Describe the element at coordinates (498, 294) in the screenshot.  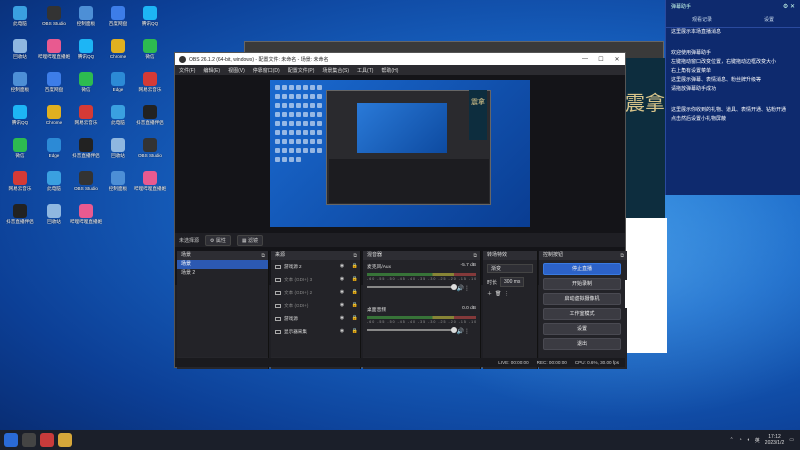
I see `trash-icon: 🗑` at that location.